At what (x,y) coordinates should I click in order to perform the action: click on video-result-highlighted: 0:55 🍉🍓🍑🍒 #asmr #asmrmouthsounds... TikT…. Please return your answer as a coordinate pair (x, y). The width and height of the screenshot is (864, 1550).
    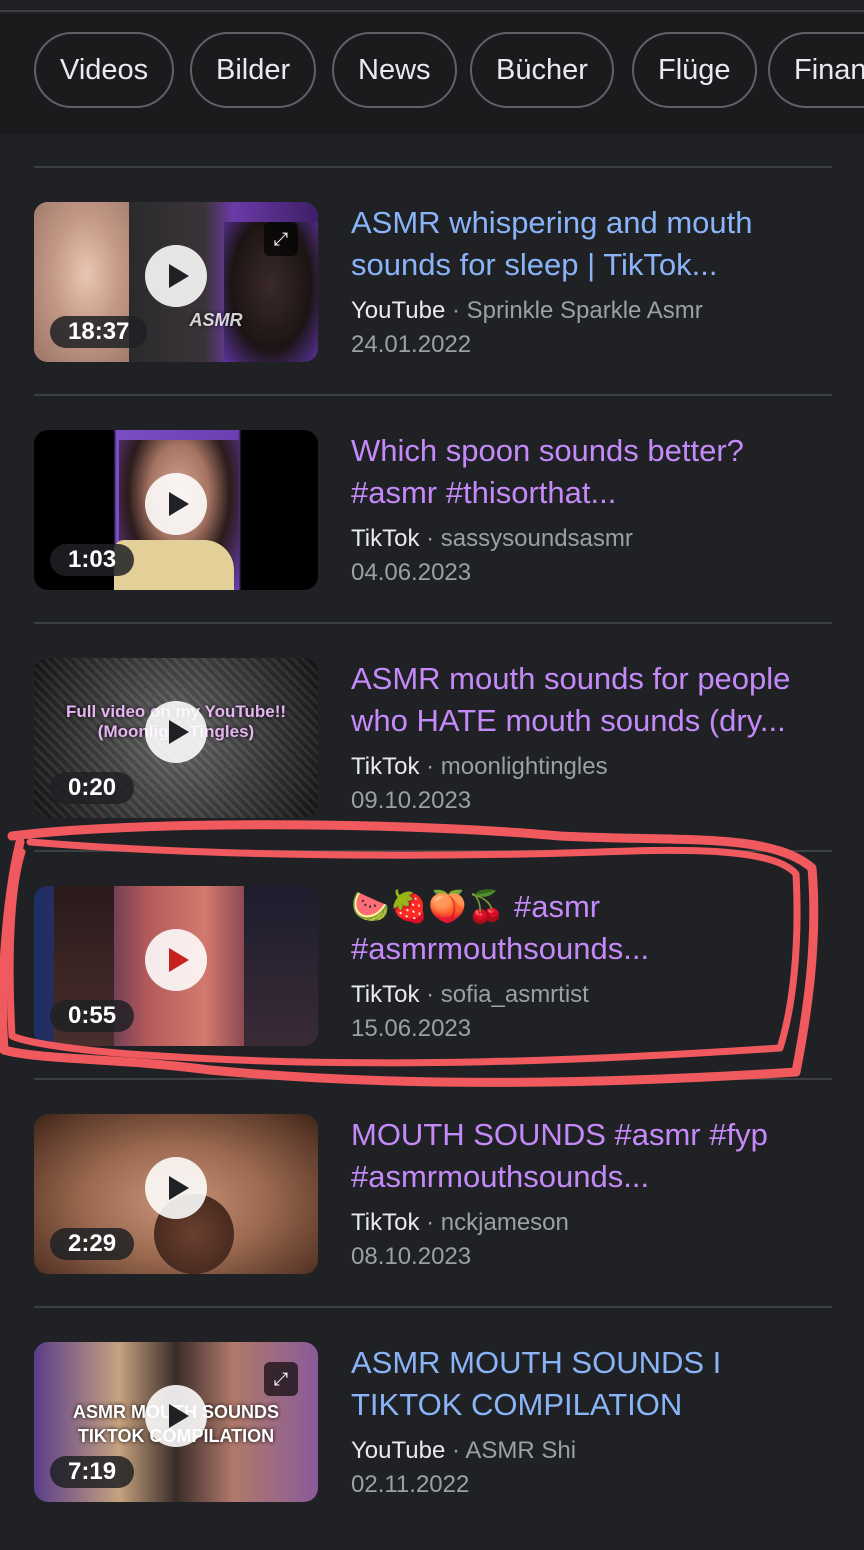
    Looking at the image, I should click on (432, 971).